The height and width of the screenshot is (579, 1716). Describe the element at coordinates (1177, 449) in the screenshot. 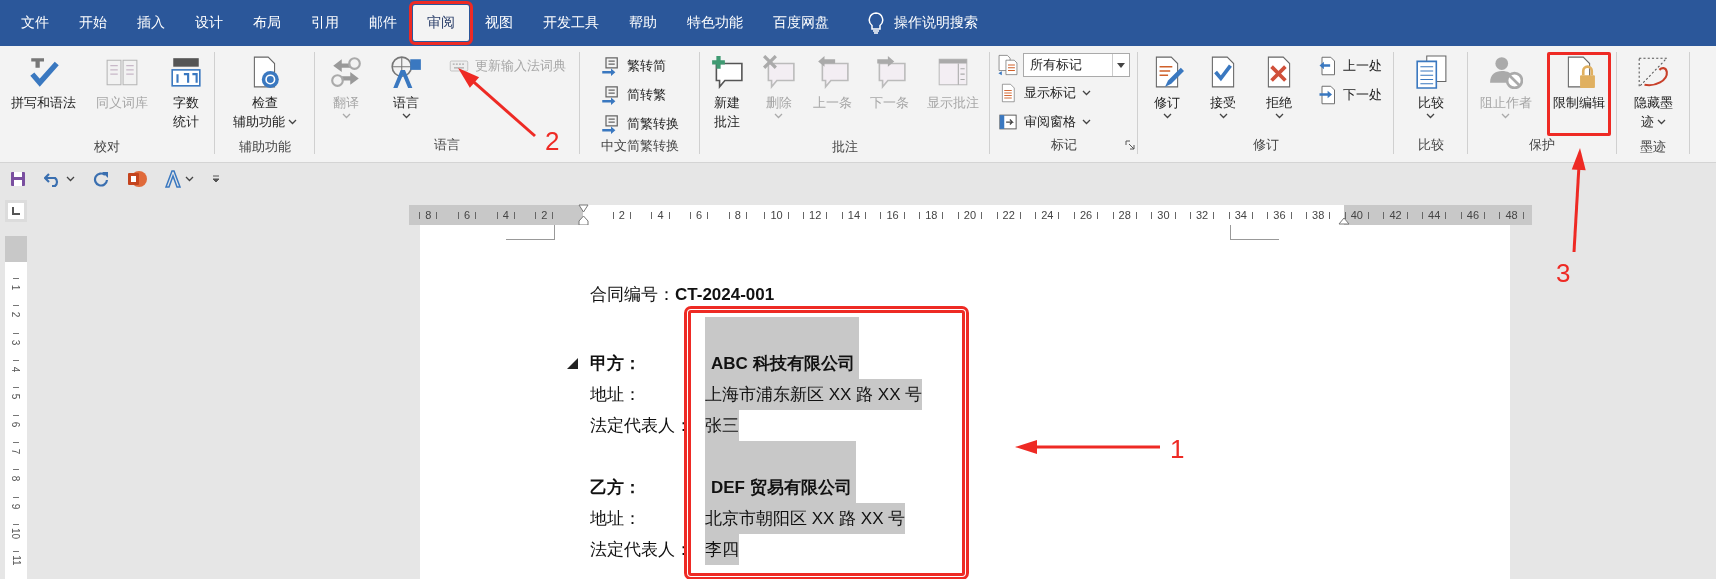

I see `callout-number: 1` at that location.